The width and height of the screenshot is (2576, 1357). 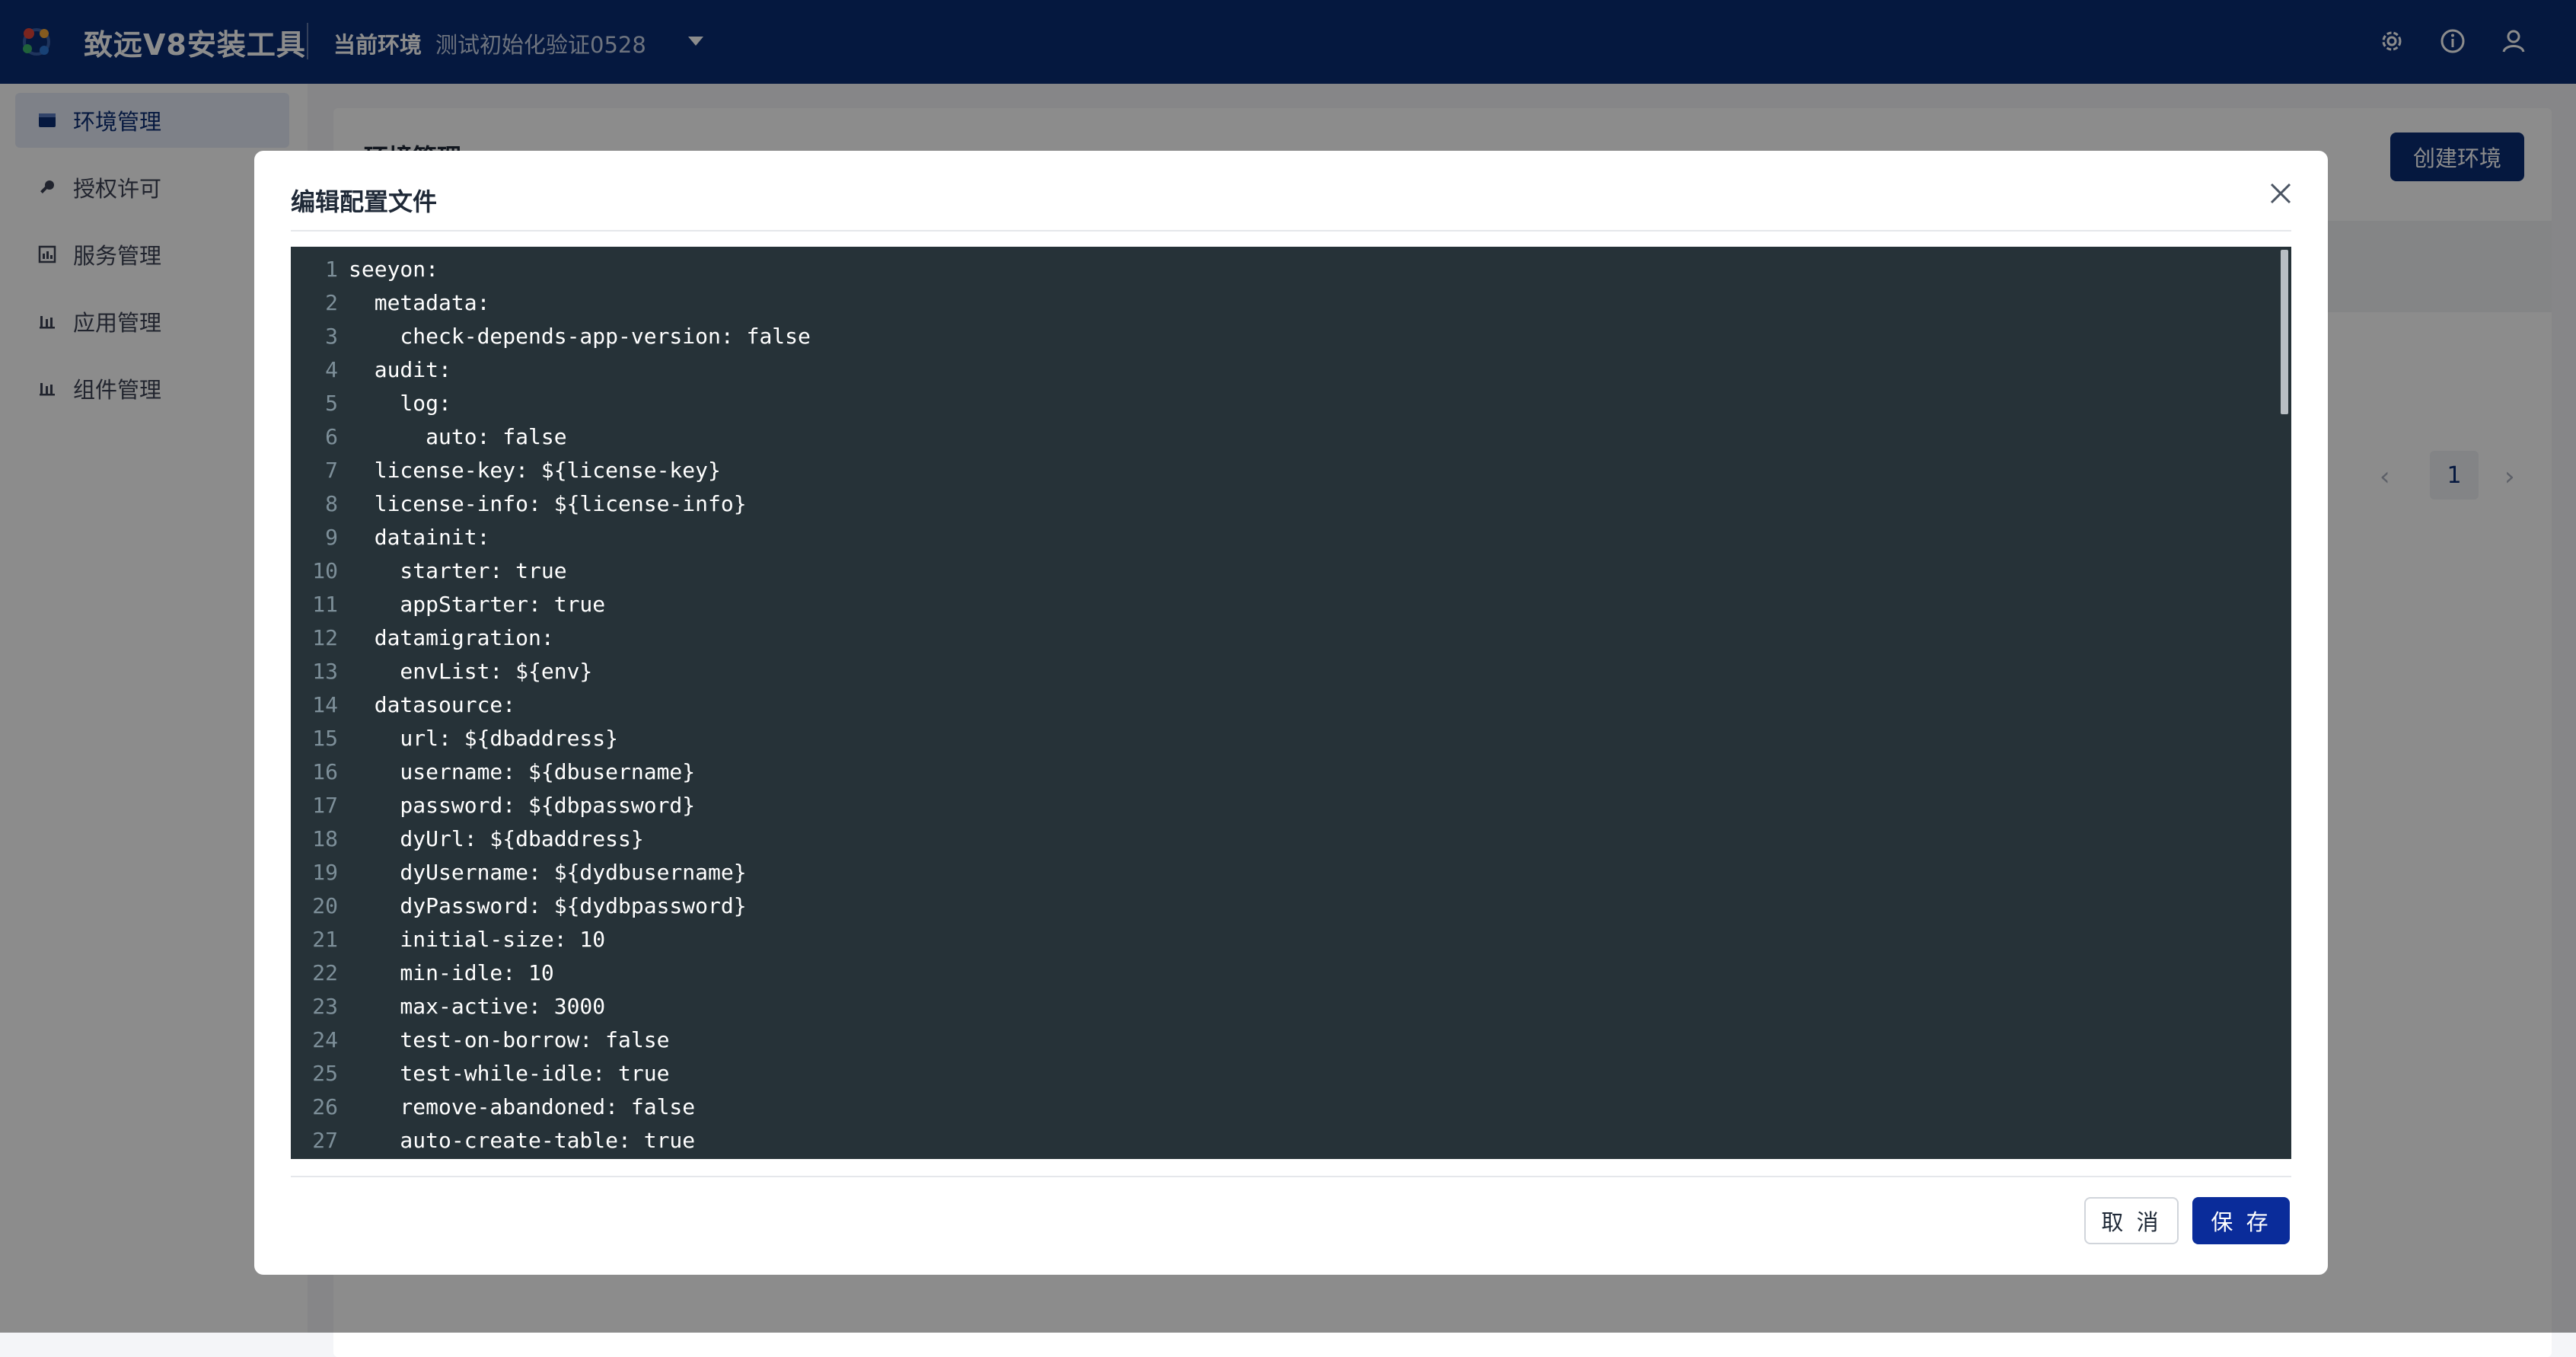 I want to click on line-text: audit:, so click(x=400, y=369).